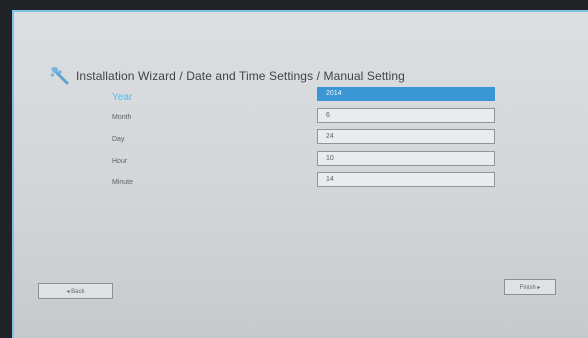  Describe the element at coordinates (406, 158) in the screenshot. I see `hour-field: 10` at that location.